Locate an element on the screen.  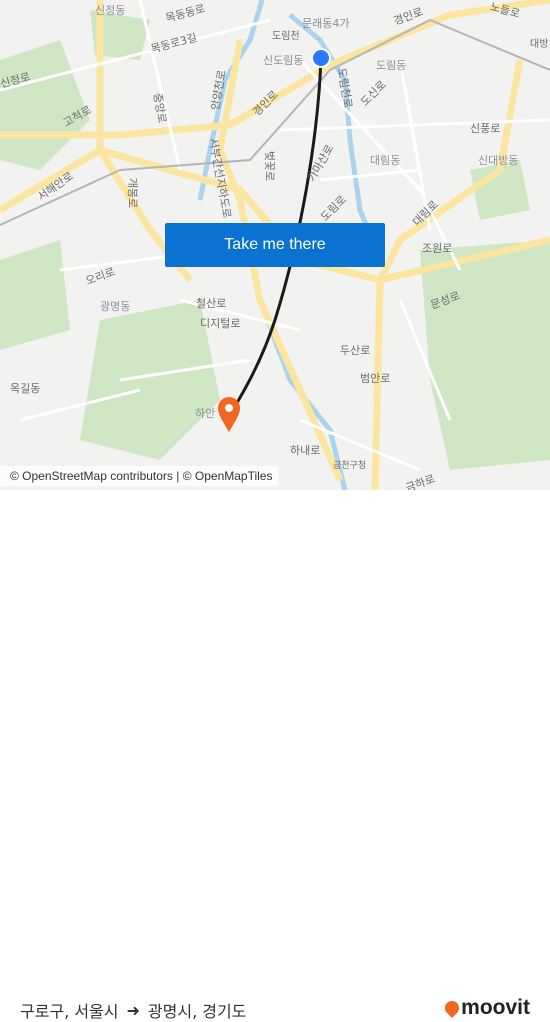
label: 개봉로 is located at coordinates (133, 193).